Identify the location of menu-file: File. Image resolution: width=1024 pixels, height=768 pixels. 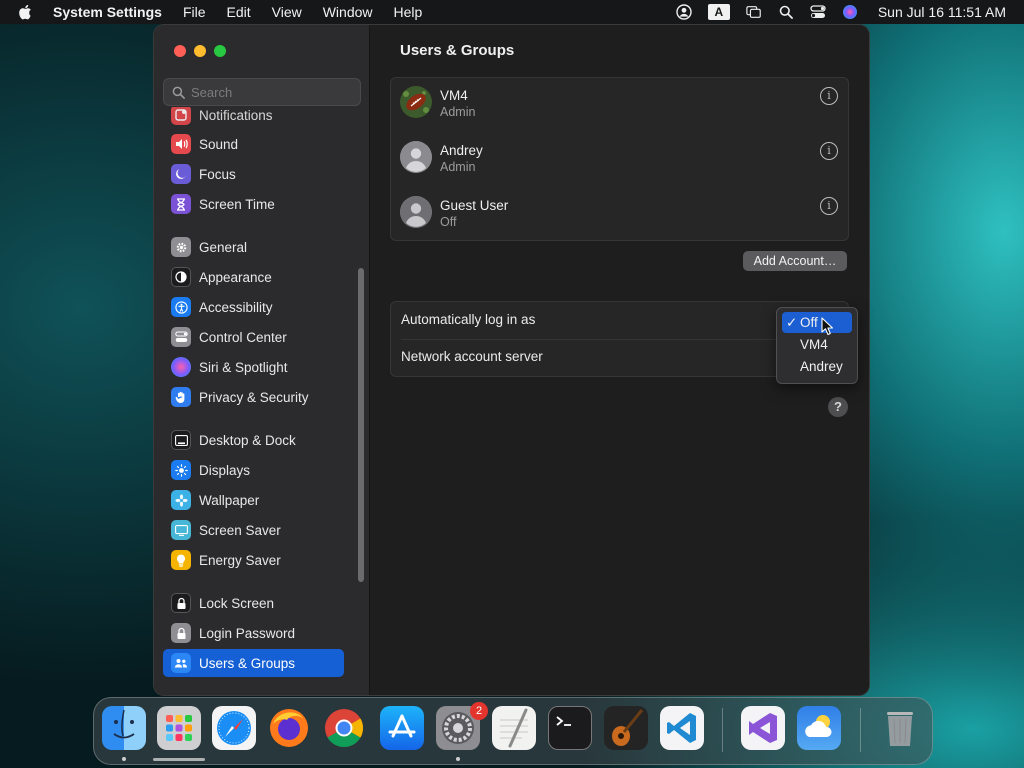
(194, 12).